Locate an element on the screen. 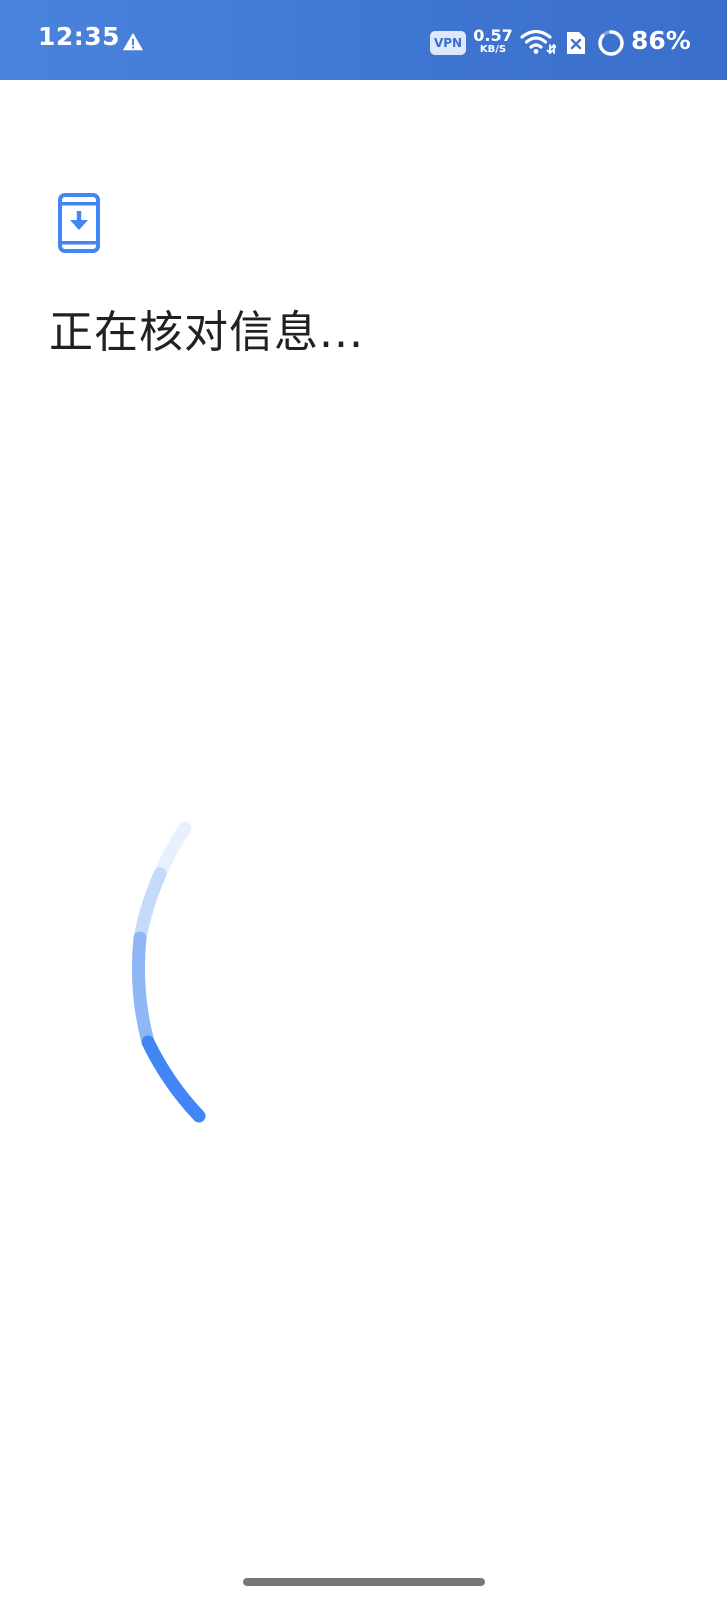 The width and height of the screenshot is (727, 1600). network-speed: 0.57 KB/S is located at coordinates (493, 41).